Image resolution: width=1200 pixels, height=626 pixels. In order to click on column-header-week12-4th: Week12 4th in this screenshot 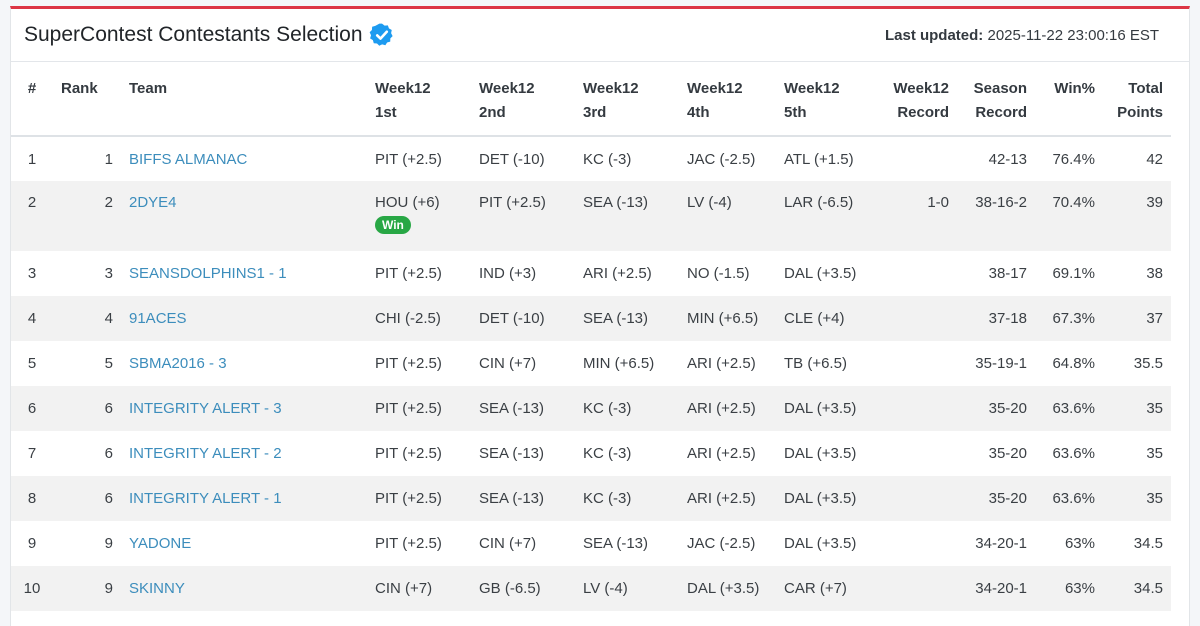, I will do `click(727, 99)`.